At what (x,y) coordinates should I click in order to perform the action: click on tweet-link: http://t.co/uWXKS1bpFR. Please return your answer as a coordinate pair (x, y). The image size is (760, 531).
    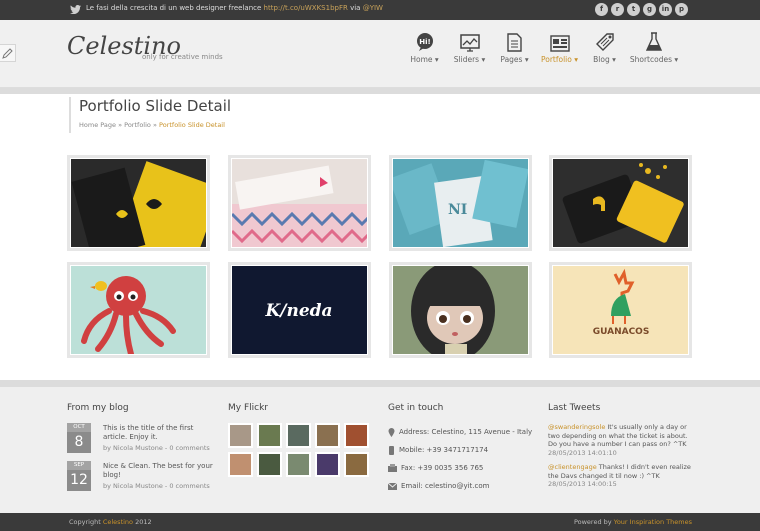
    Looking at the image, I should click on (306, 8).